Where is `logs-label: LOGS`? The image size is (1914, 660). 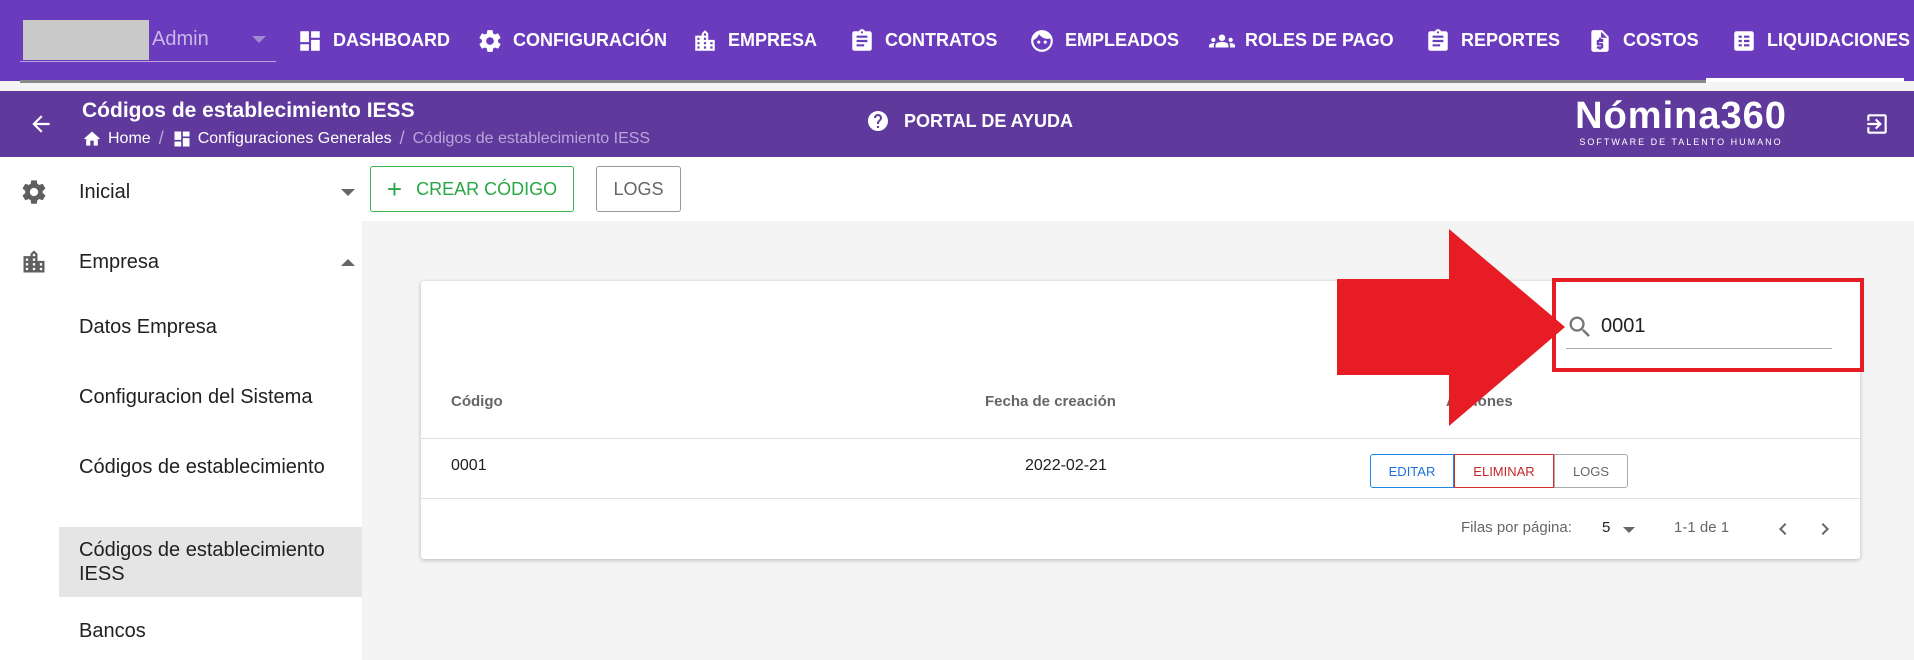
logs-label: LOGS is located at coordinates (638, 188).